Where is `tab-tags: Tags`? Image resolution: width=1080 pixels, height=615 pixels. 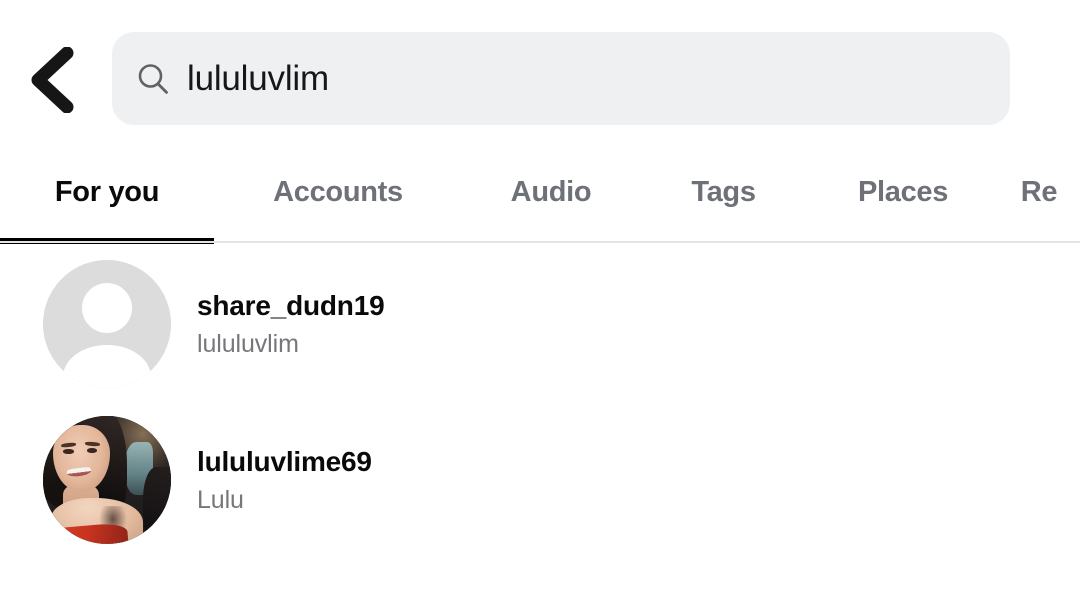
tab-tags: Tags is located at coordinates (723, 199).